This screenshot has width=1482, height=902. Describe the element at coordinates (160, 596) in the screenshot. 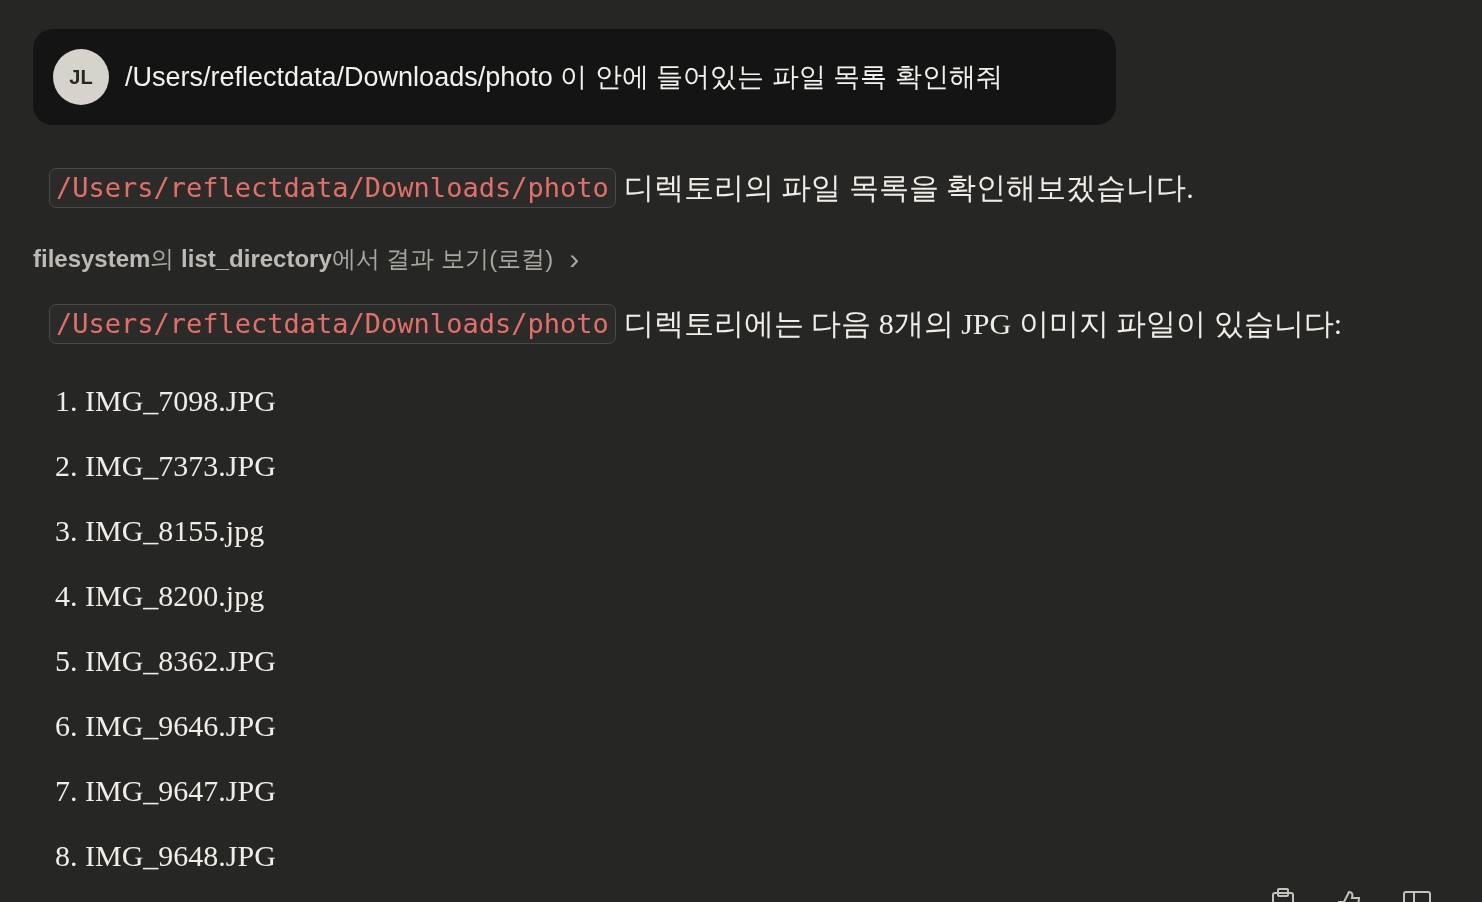

I see `list-item: 4. IMG_8200.jpg` at that location.